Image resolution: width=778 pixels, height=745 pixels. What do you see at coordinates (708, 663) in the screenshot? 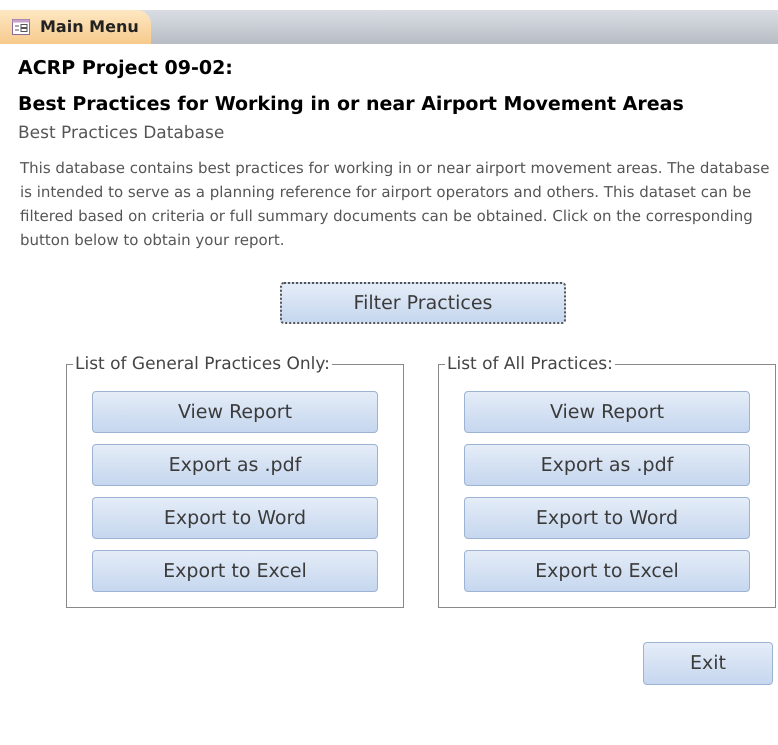
I see `exit-button: Exit` at bounding box center [708, 663].